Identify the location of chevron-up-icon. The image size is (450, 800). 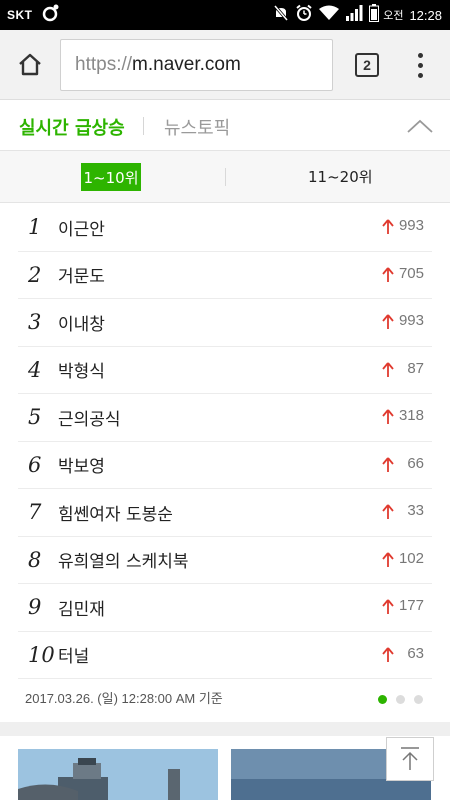
(420, 126).